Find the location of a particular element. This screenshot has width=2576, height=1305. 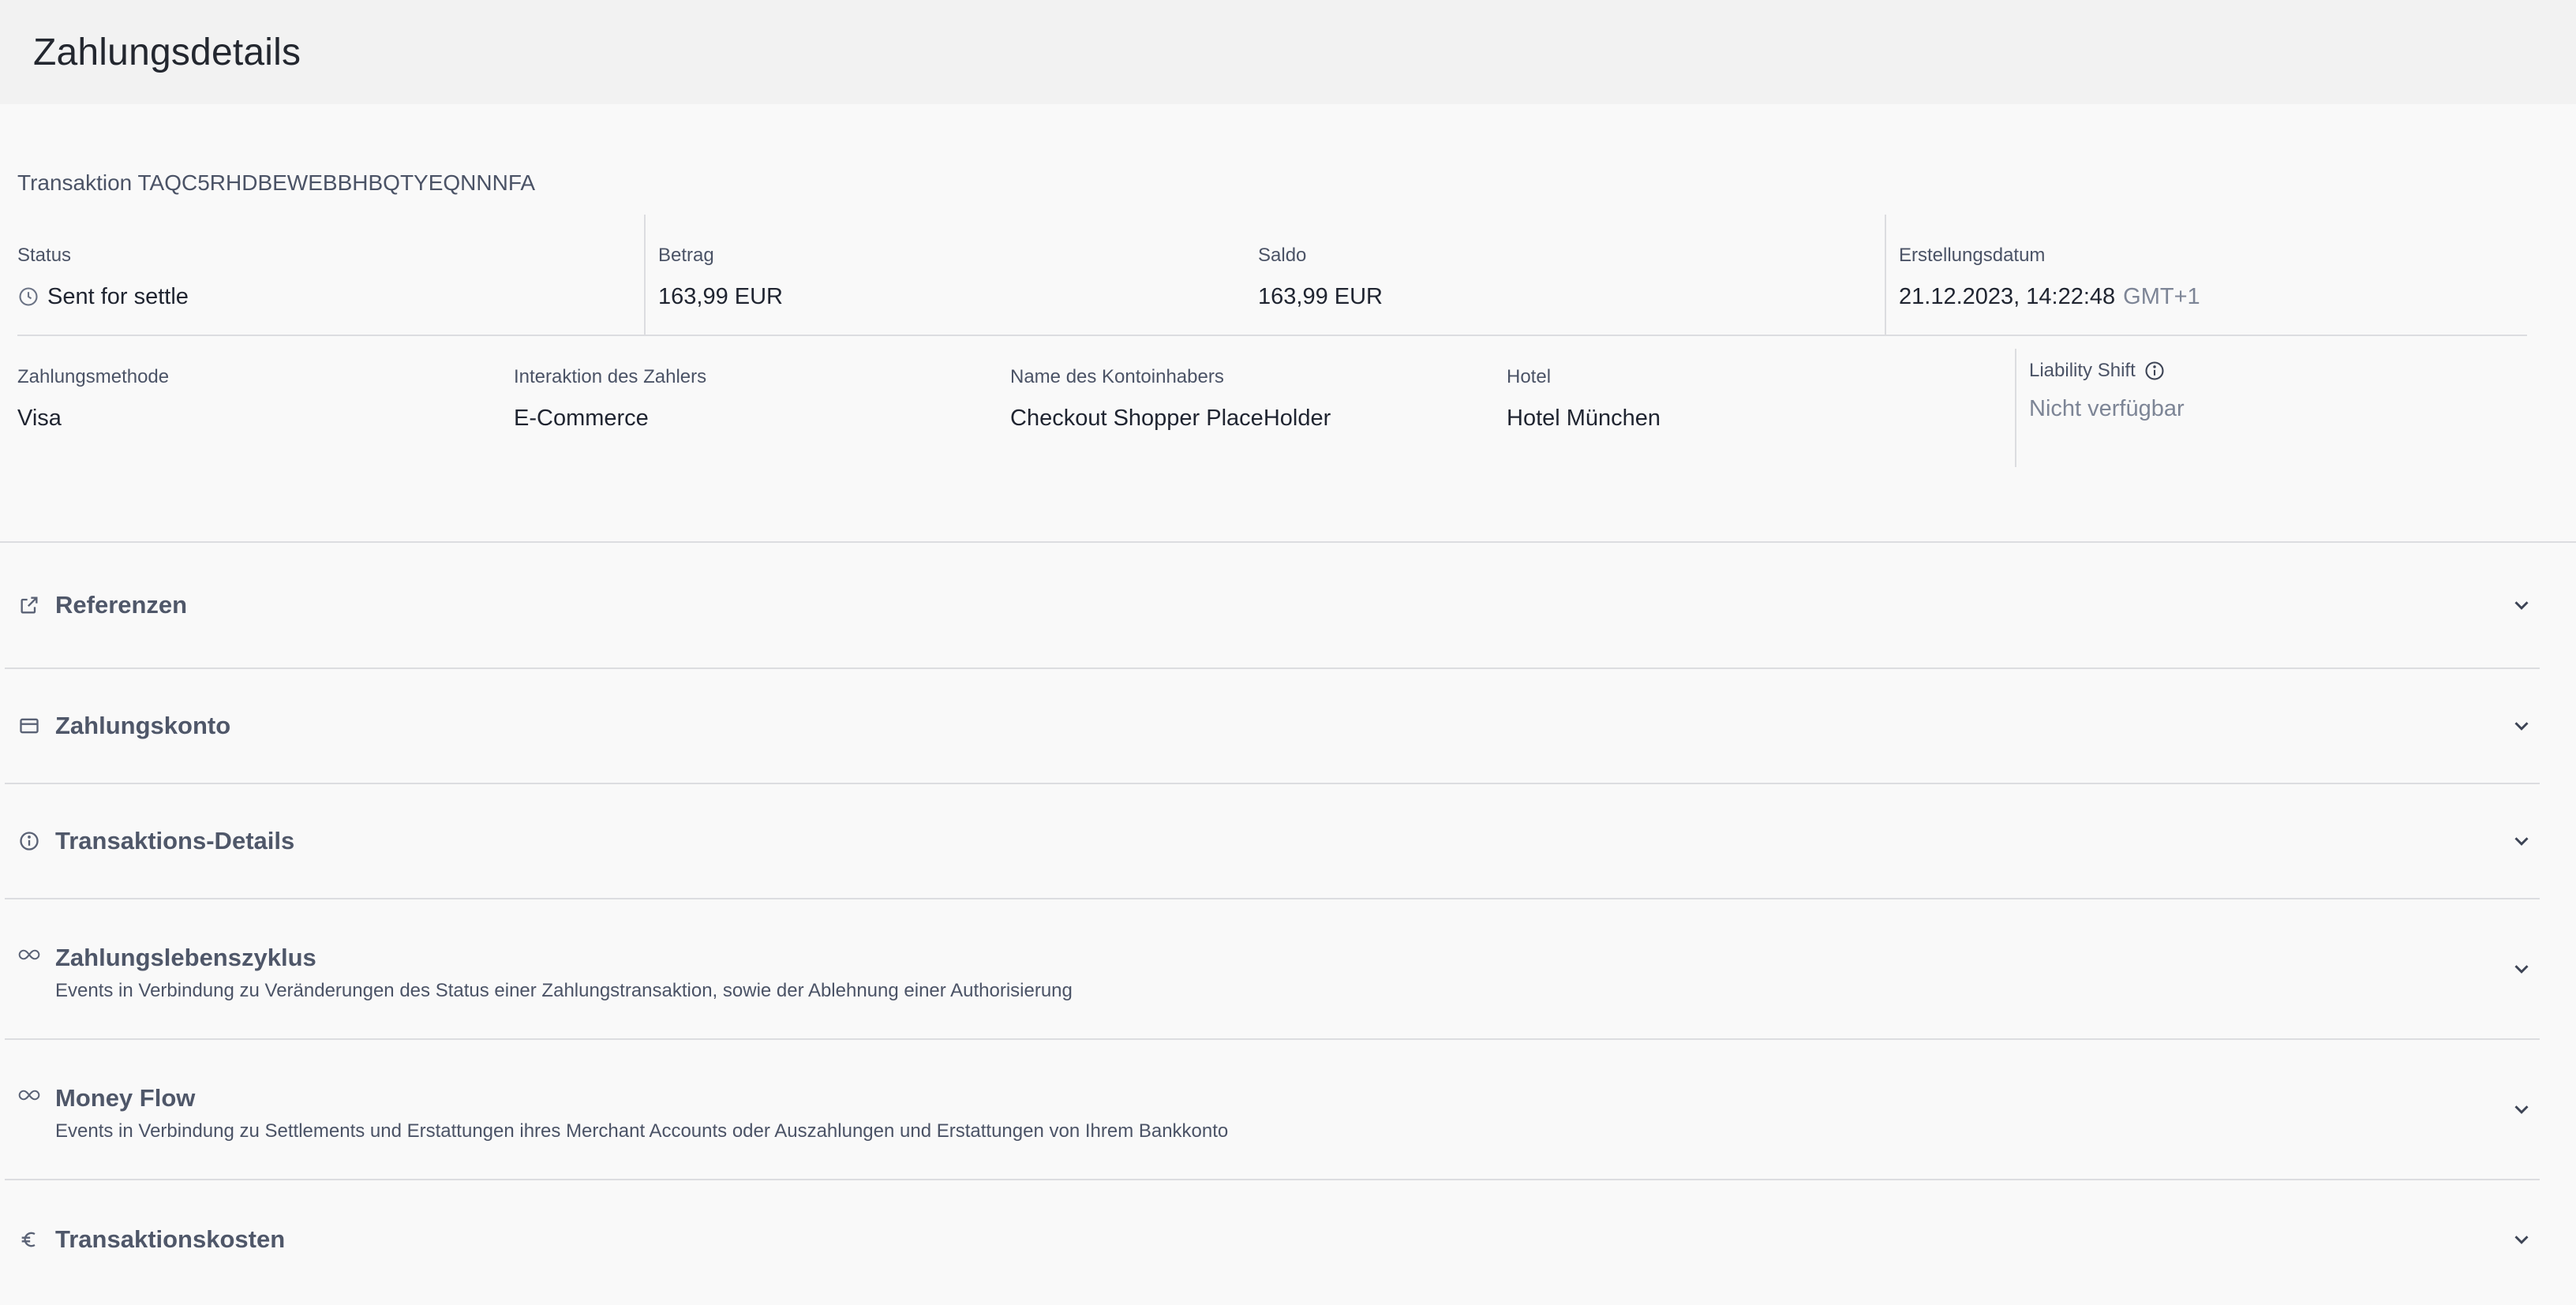

section-title: Zahlungskonto is located at coordinates (143, 725).